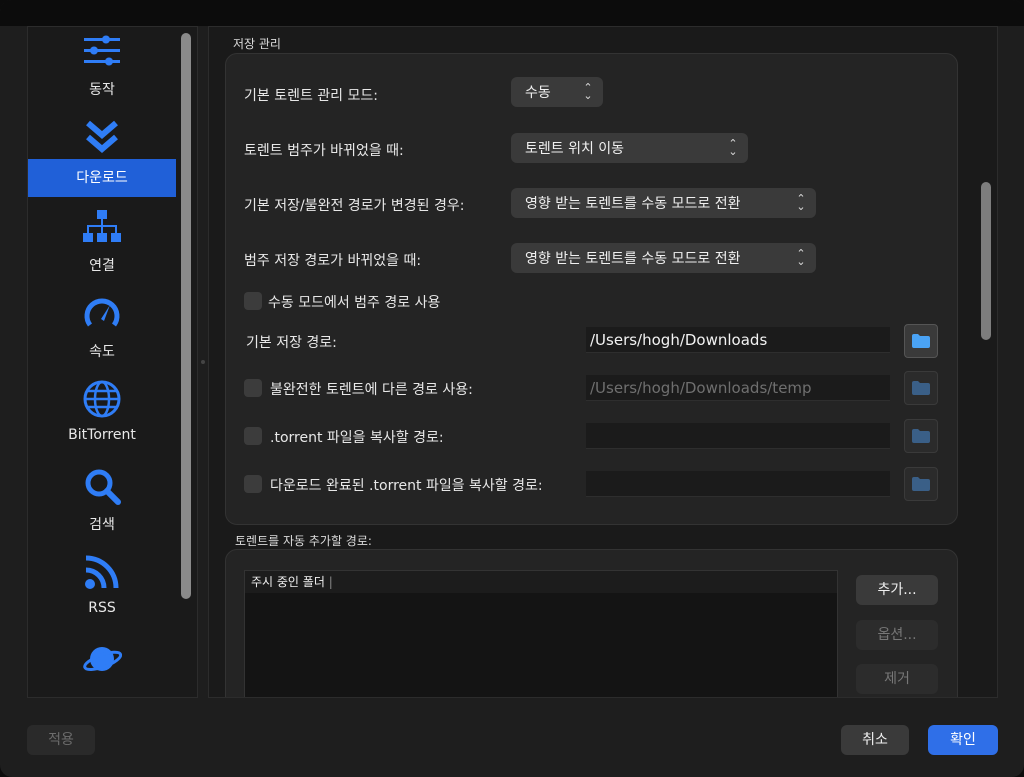 The height and width of the screenshot is (777, 1024). I want to click on sidebar-item-rss: RSS, so click(102, 593).